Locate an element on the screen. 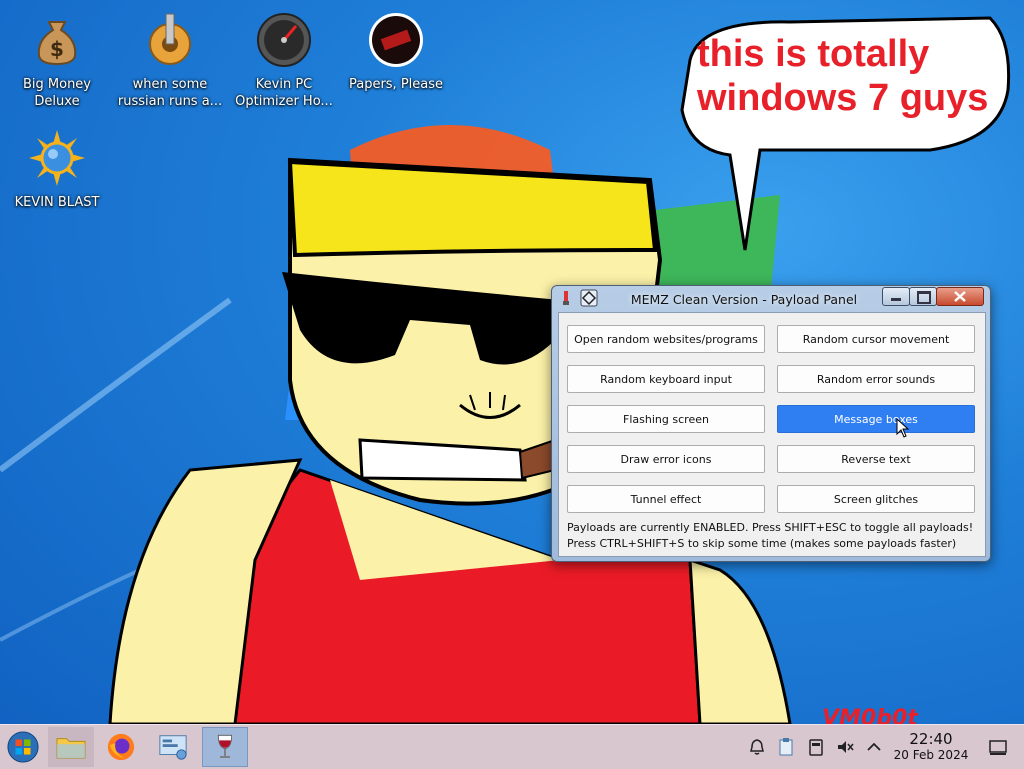  speech-bubble-line1: this is totally is located at coordinates (813, 54).